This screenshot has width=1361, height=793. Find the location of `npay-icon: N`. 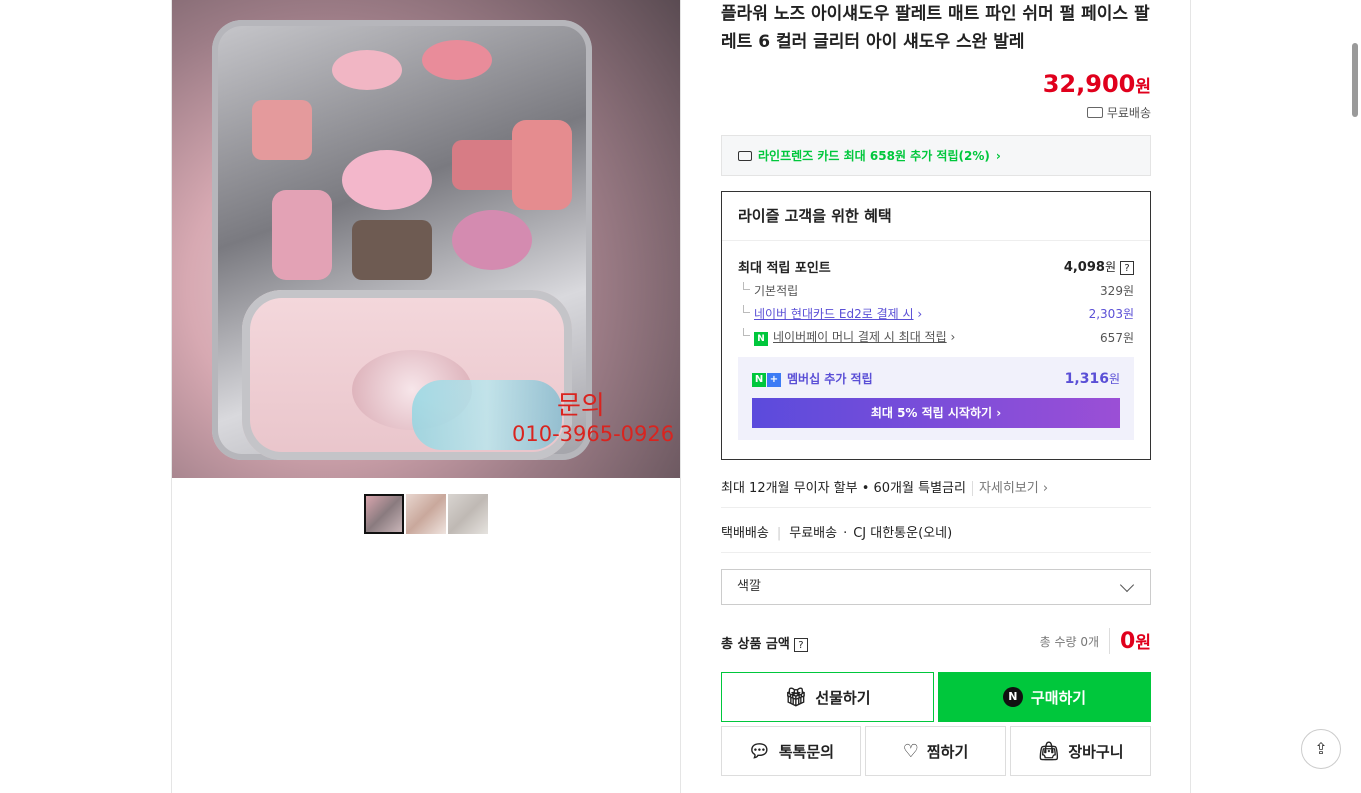

npay-icon: N is located at coordinates (761, 339).